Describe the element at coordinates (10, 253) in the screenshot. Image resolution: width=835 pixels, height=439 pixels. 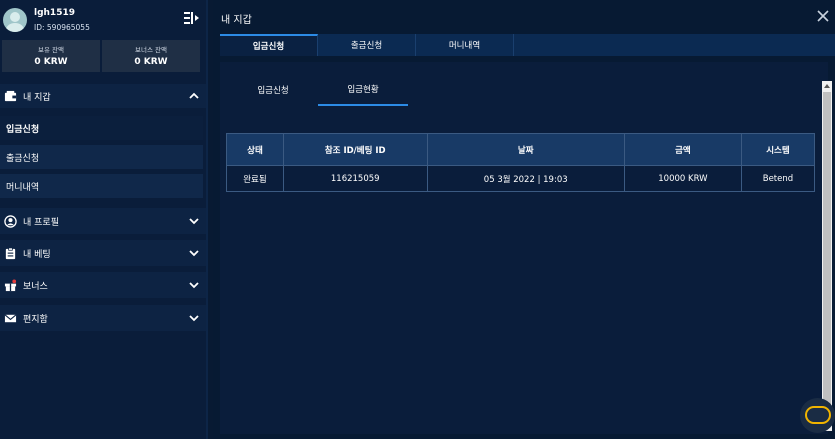
I see `clipboard-icon` at that location.